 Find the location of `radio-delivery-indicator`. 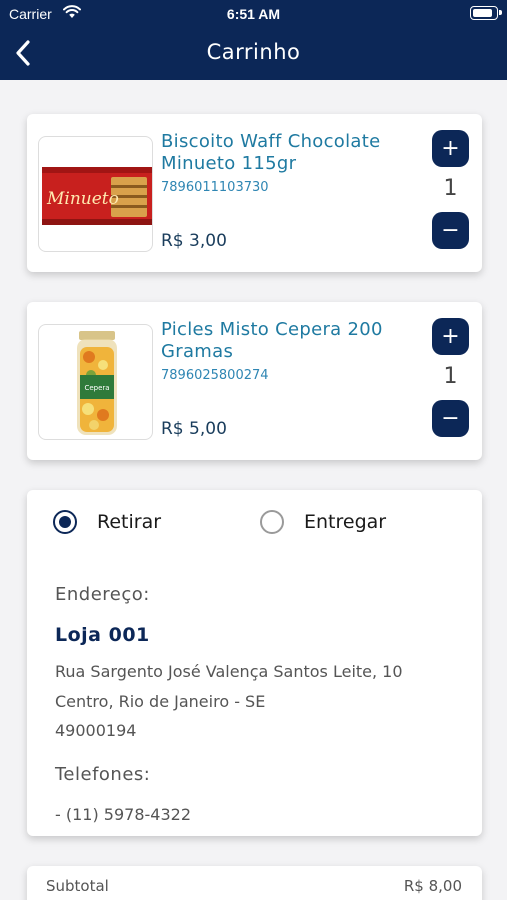

radio-delivery-indicator is located at coordinates (272, 522).